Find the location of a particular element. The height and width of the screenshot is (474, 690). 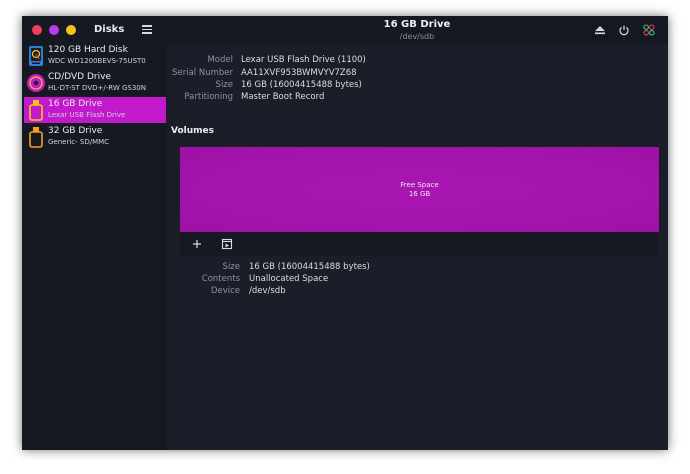

sidebar-header: Disks is located at coordinates (94, 29).